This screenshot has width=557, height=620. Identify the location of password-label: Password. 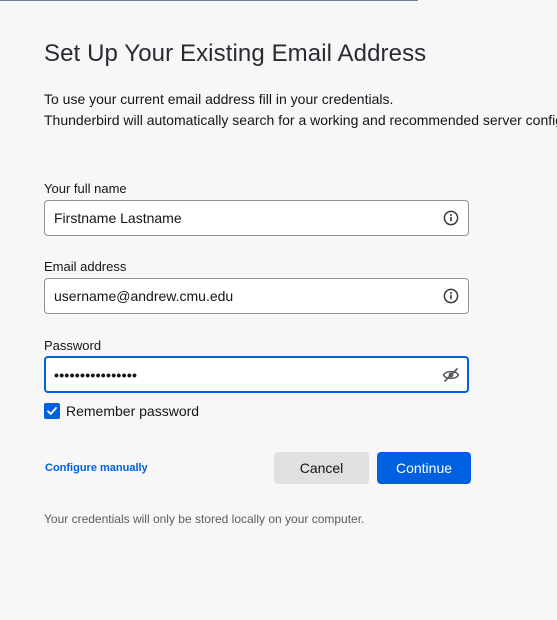
(73, 345).